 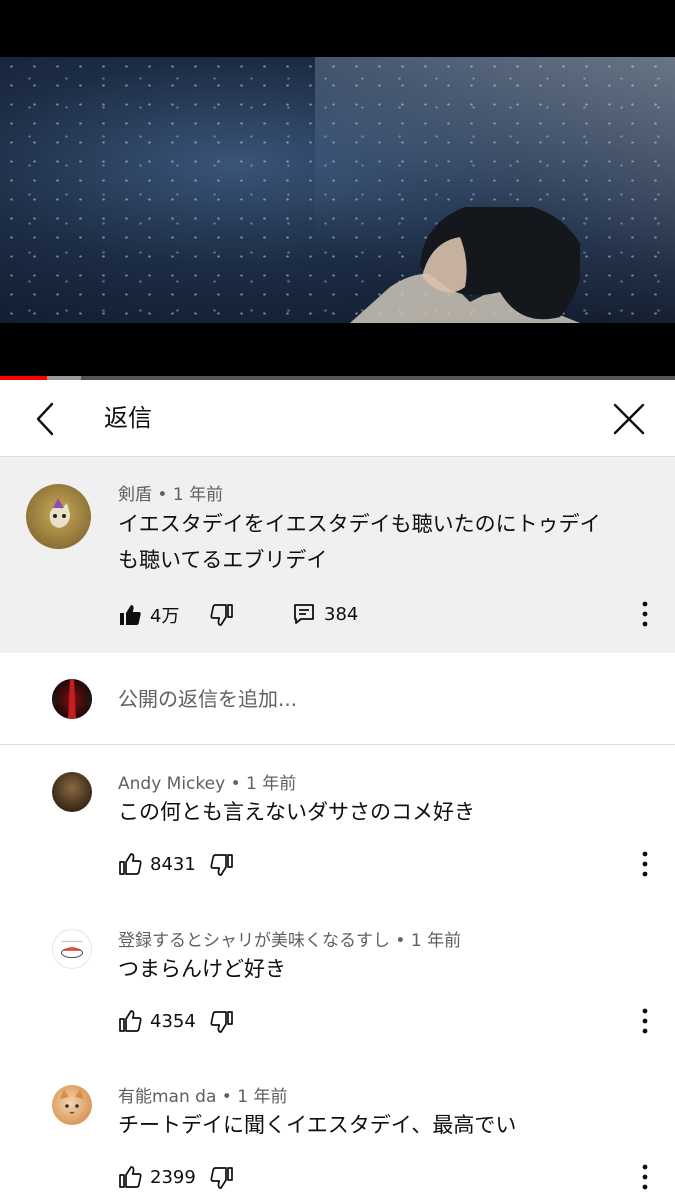 What do you see at coordinates (171, 784) in the screenshot?
I see `comment-author: Andy Mickey` at bounding box center [171, 784].